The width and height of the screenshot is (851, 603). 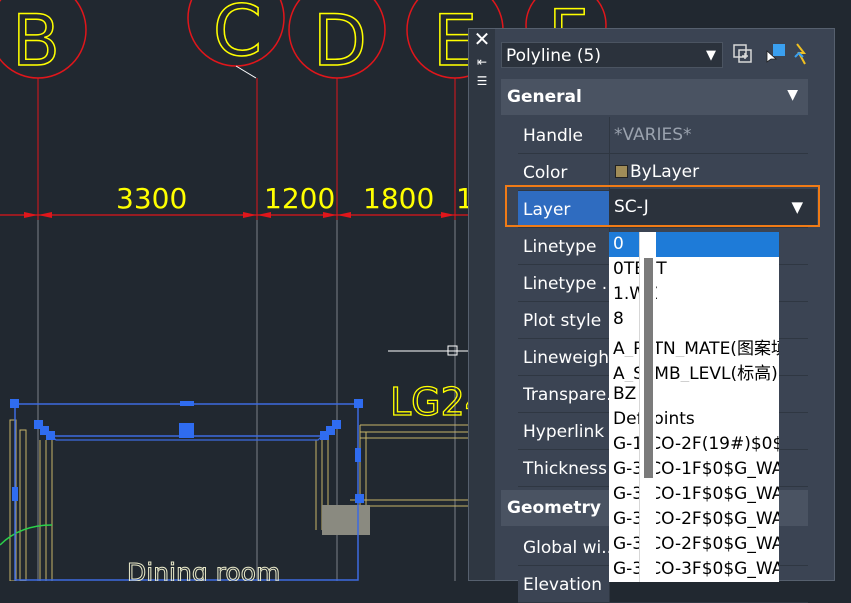 I want to click on section-general-title: General, so click(x=544, y=97).